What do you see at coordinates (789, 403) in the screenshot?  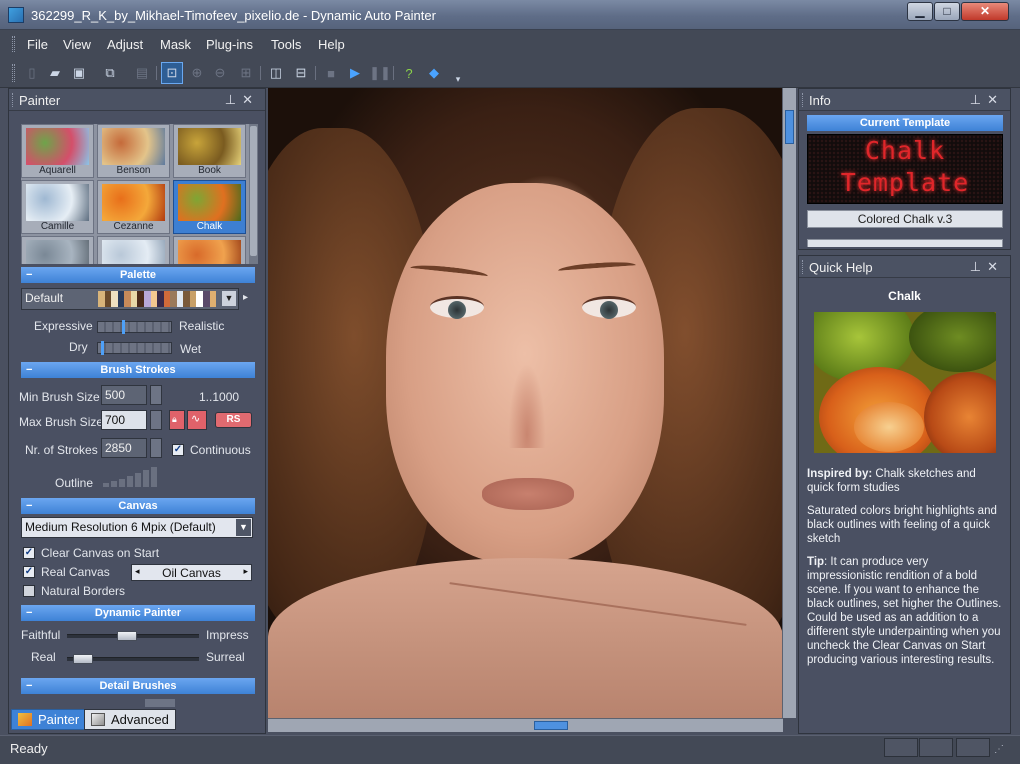 I see `canvas-vertical-scrollbar` at bounding box center [789, 403].